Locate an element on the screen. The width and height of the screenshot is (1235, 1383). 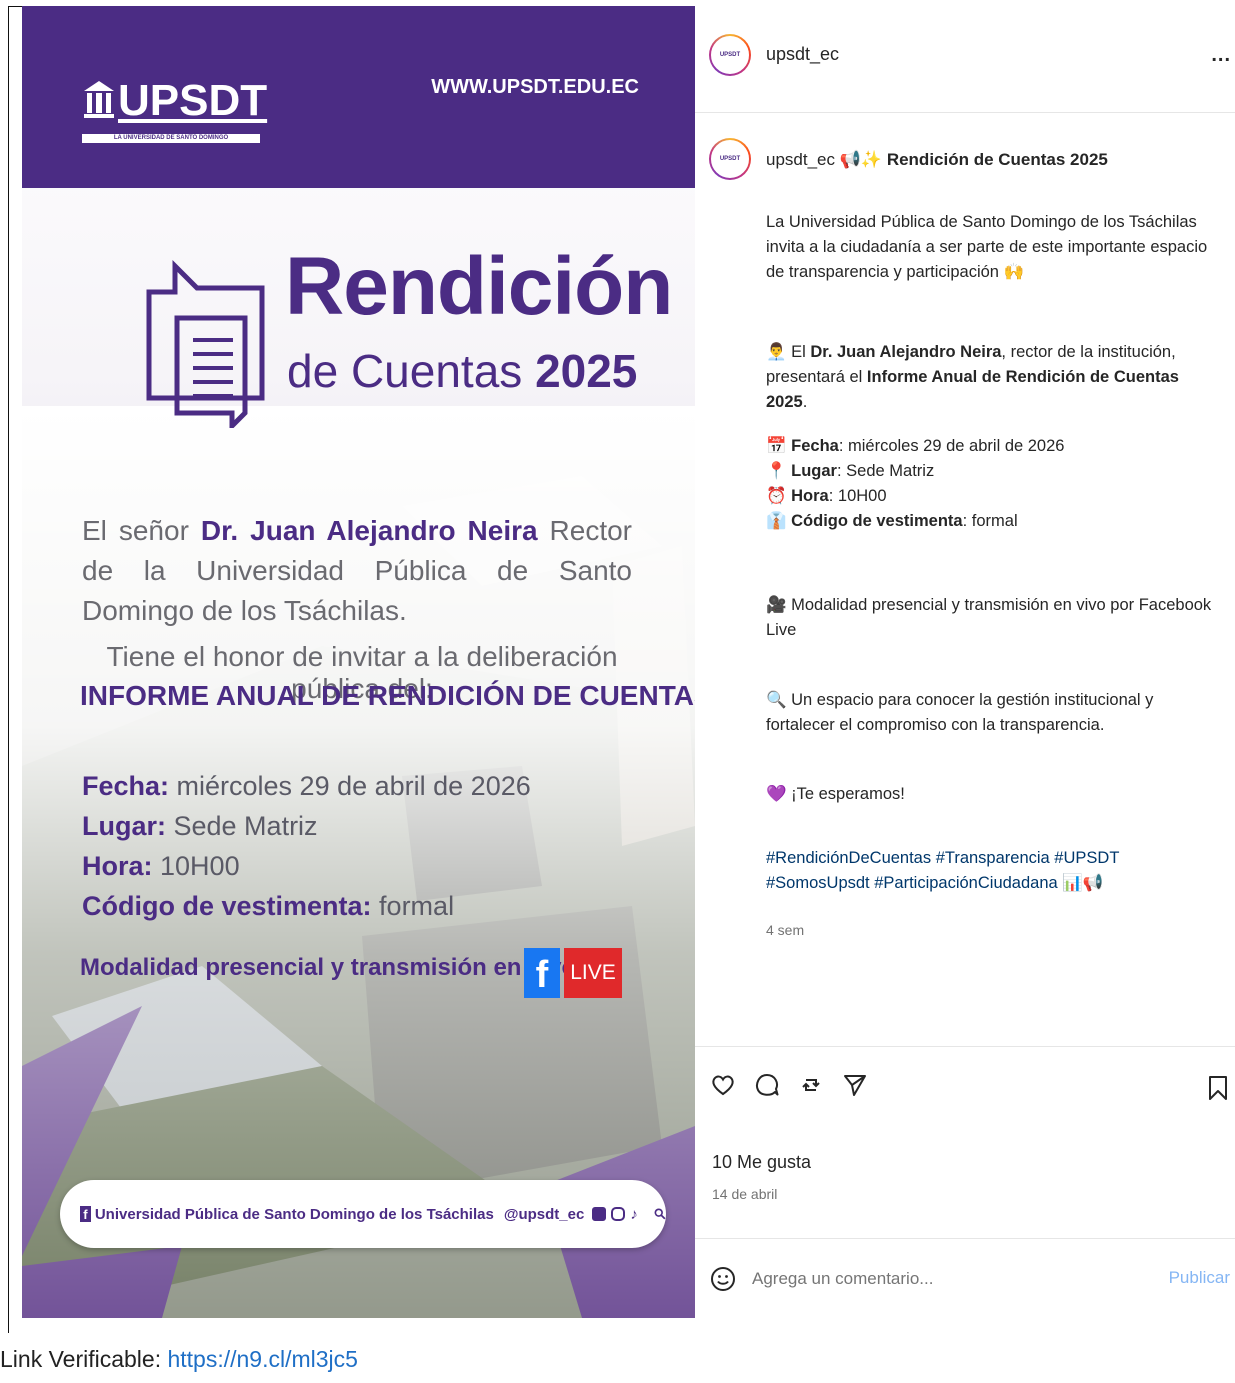
caption-header: upsdt_ec 📢✨ Rendición de Cuentas 2025 is located at coordinates (993, 159).